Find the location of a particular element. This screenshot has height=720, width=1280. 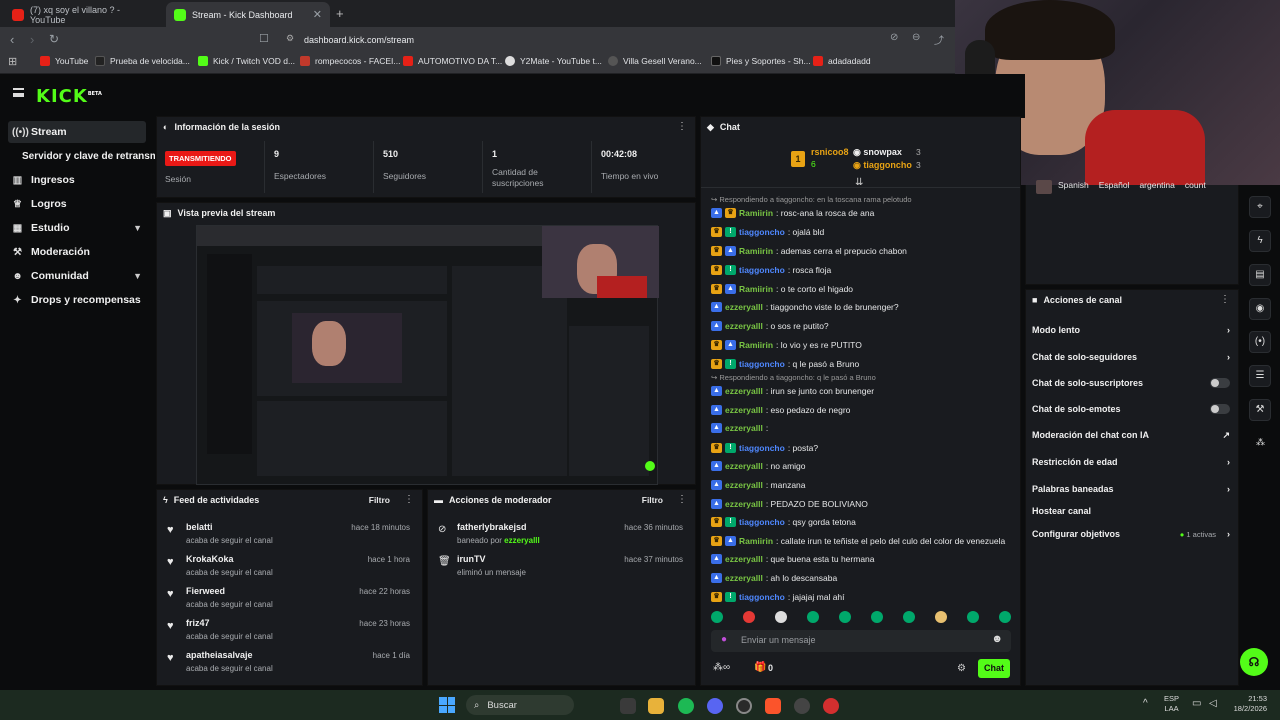

share-icon: ⤴ is located at coordinates (939, 39).